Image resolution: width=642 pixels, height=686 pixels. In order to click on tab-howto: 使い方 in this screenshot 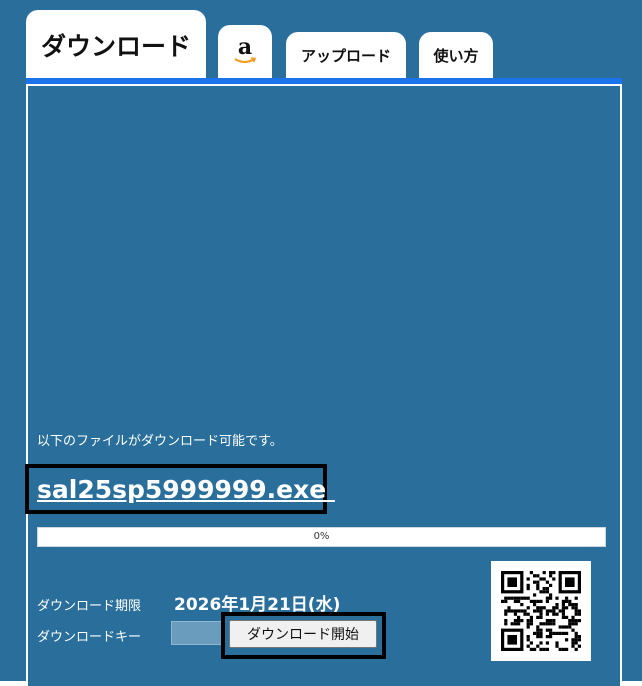, I will do `click(456, 55)`.